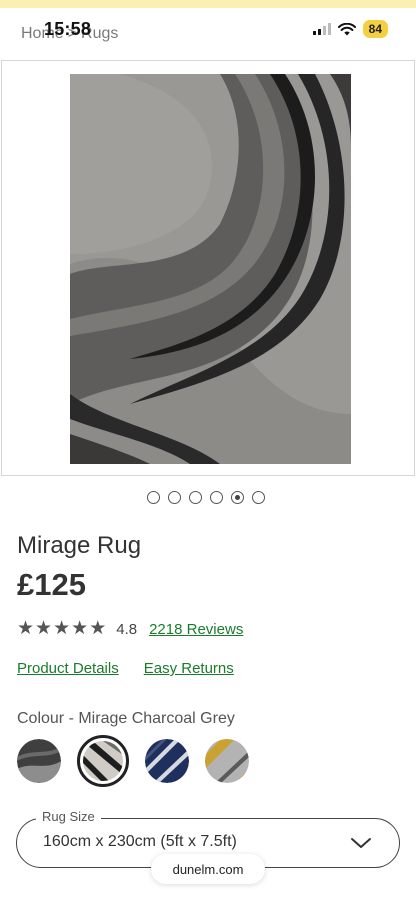 This screenshot has height=900, width=416. What do you see at coordinates (39, 761) in the screenshot?
I see `swatch-charcoal` at bounding box center [39, 761].